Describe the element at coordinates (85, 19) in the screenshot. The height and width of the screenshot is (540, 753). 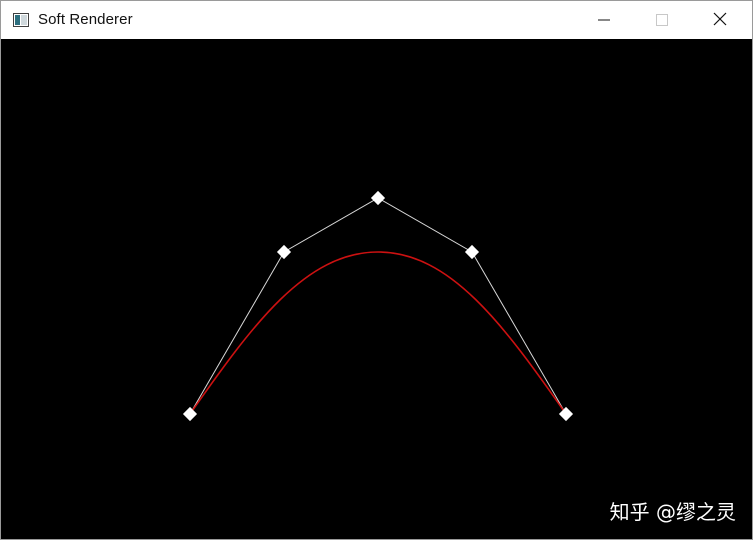
I see `window-title: Soft Renderer` at that location.